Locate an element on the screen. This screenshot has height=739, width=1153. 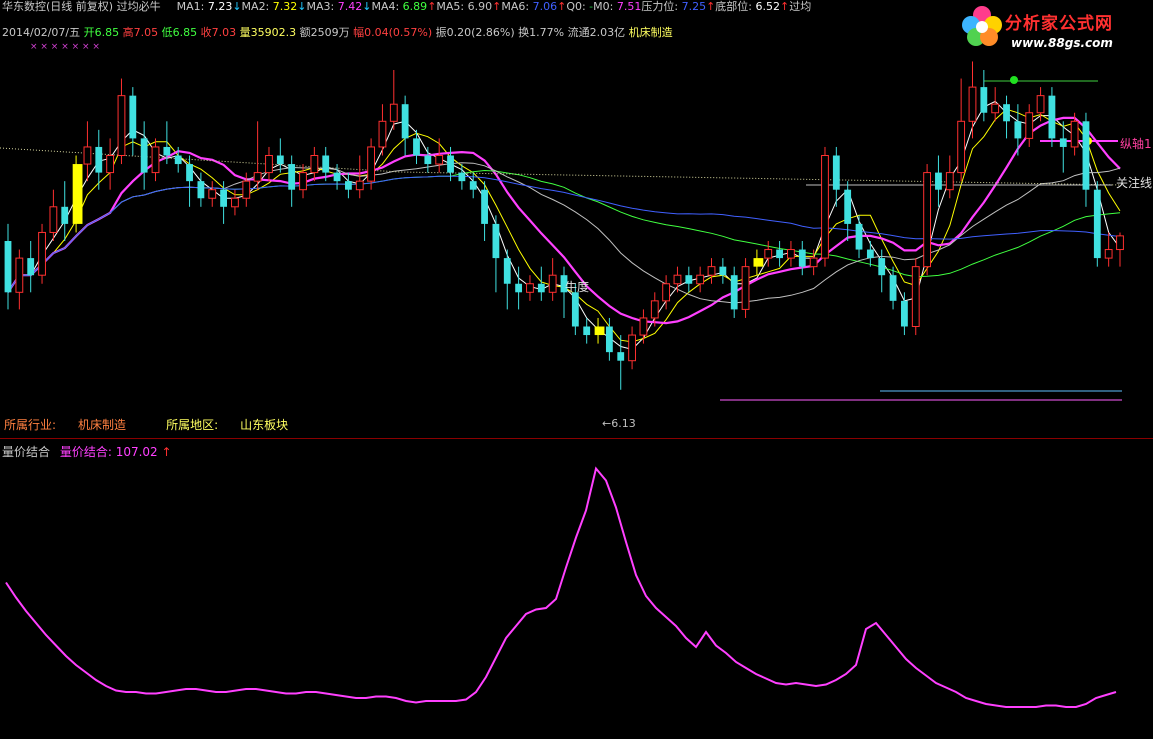
indicator-ma1: MA1: 7.23↓ is located at coordinates (209, 7).